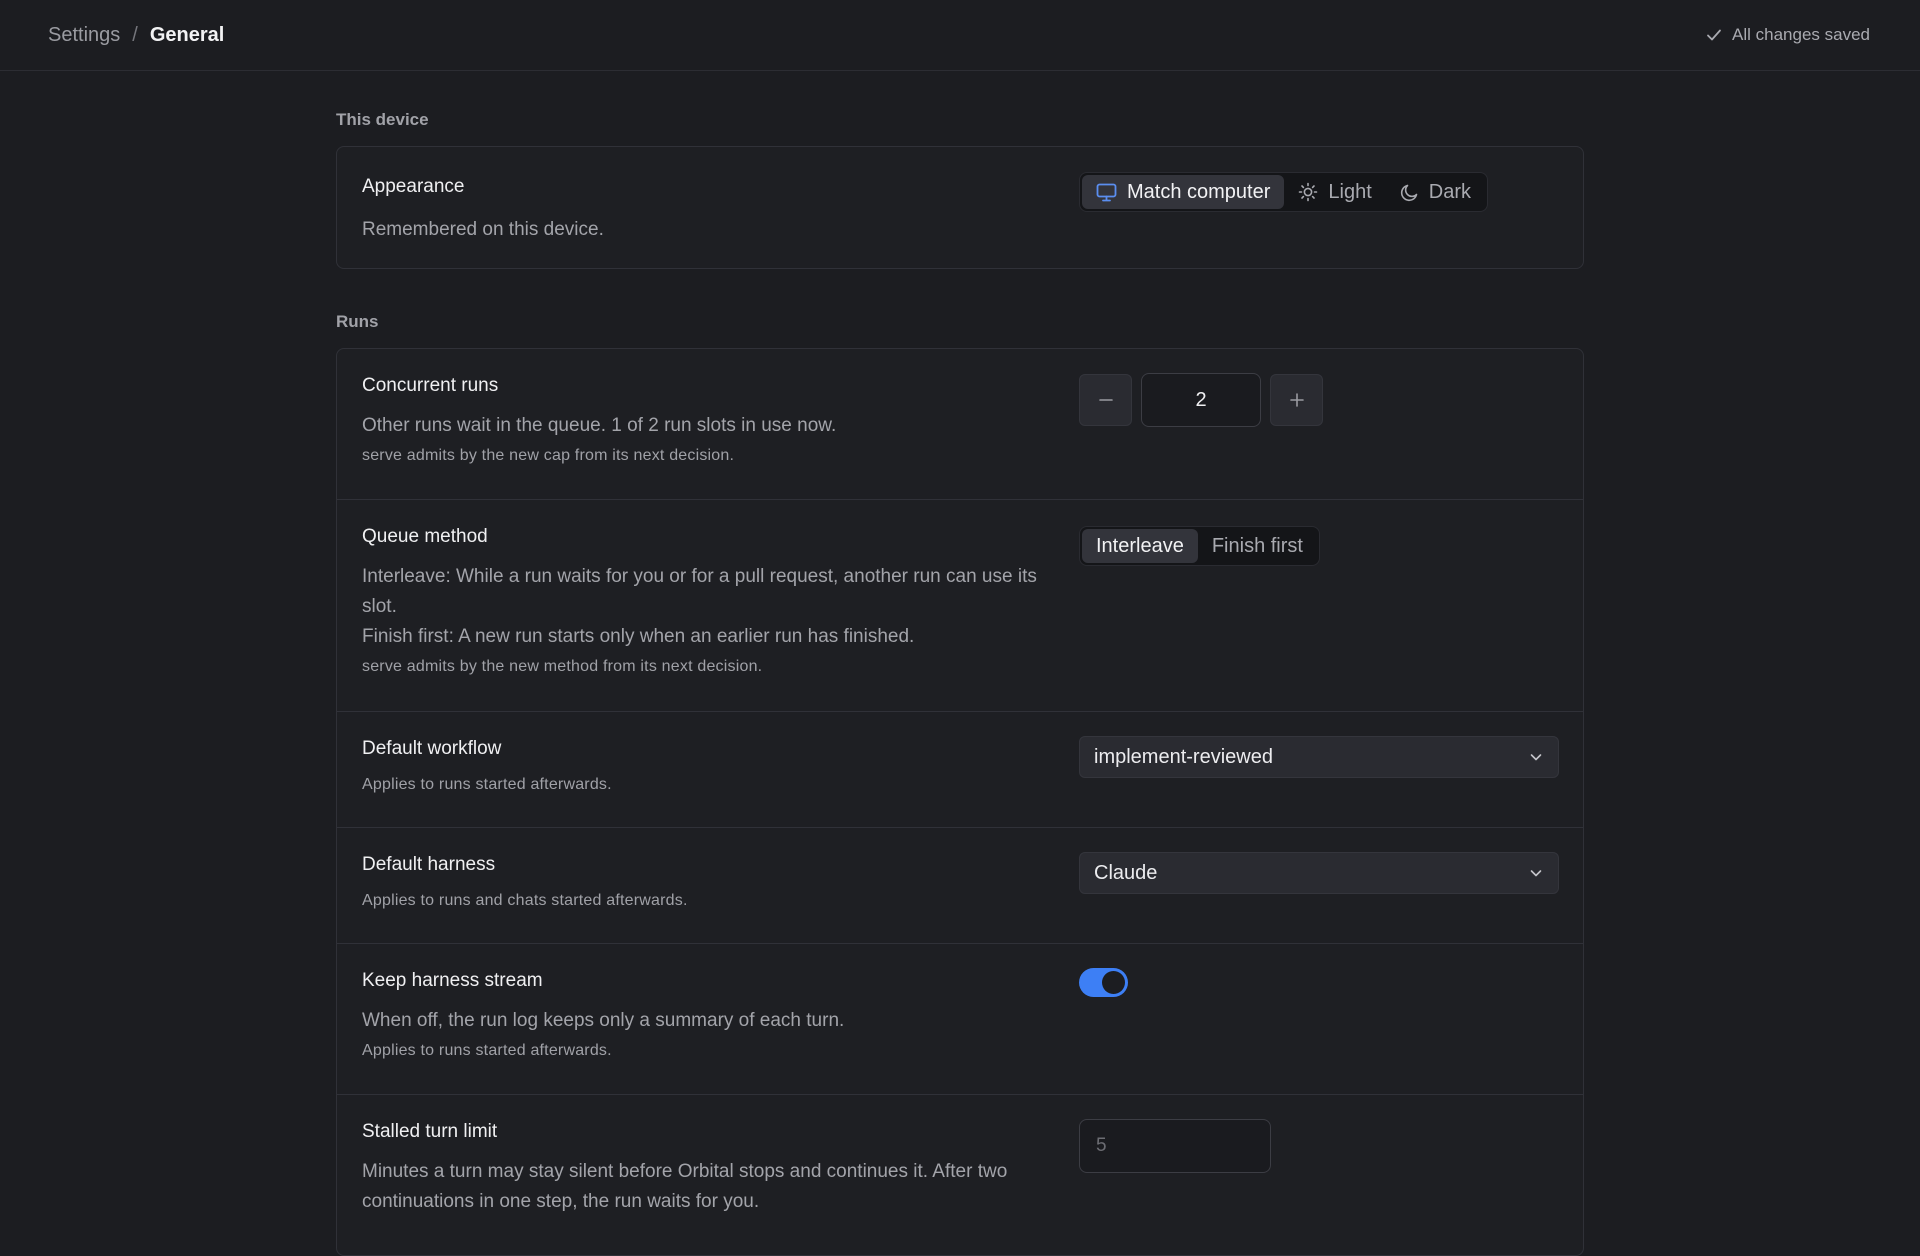 This screenshot has width=1920, height=1256. I want to click on save-status: All changes saved, so click(1787, 35).